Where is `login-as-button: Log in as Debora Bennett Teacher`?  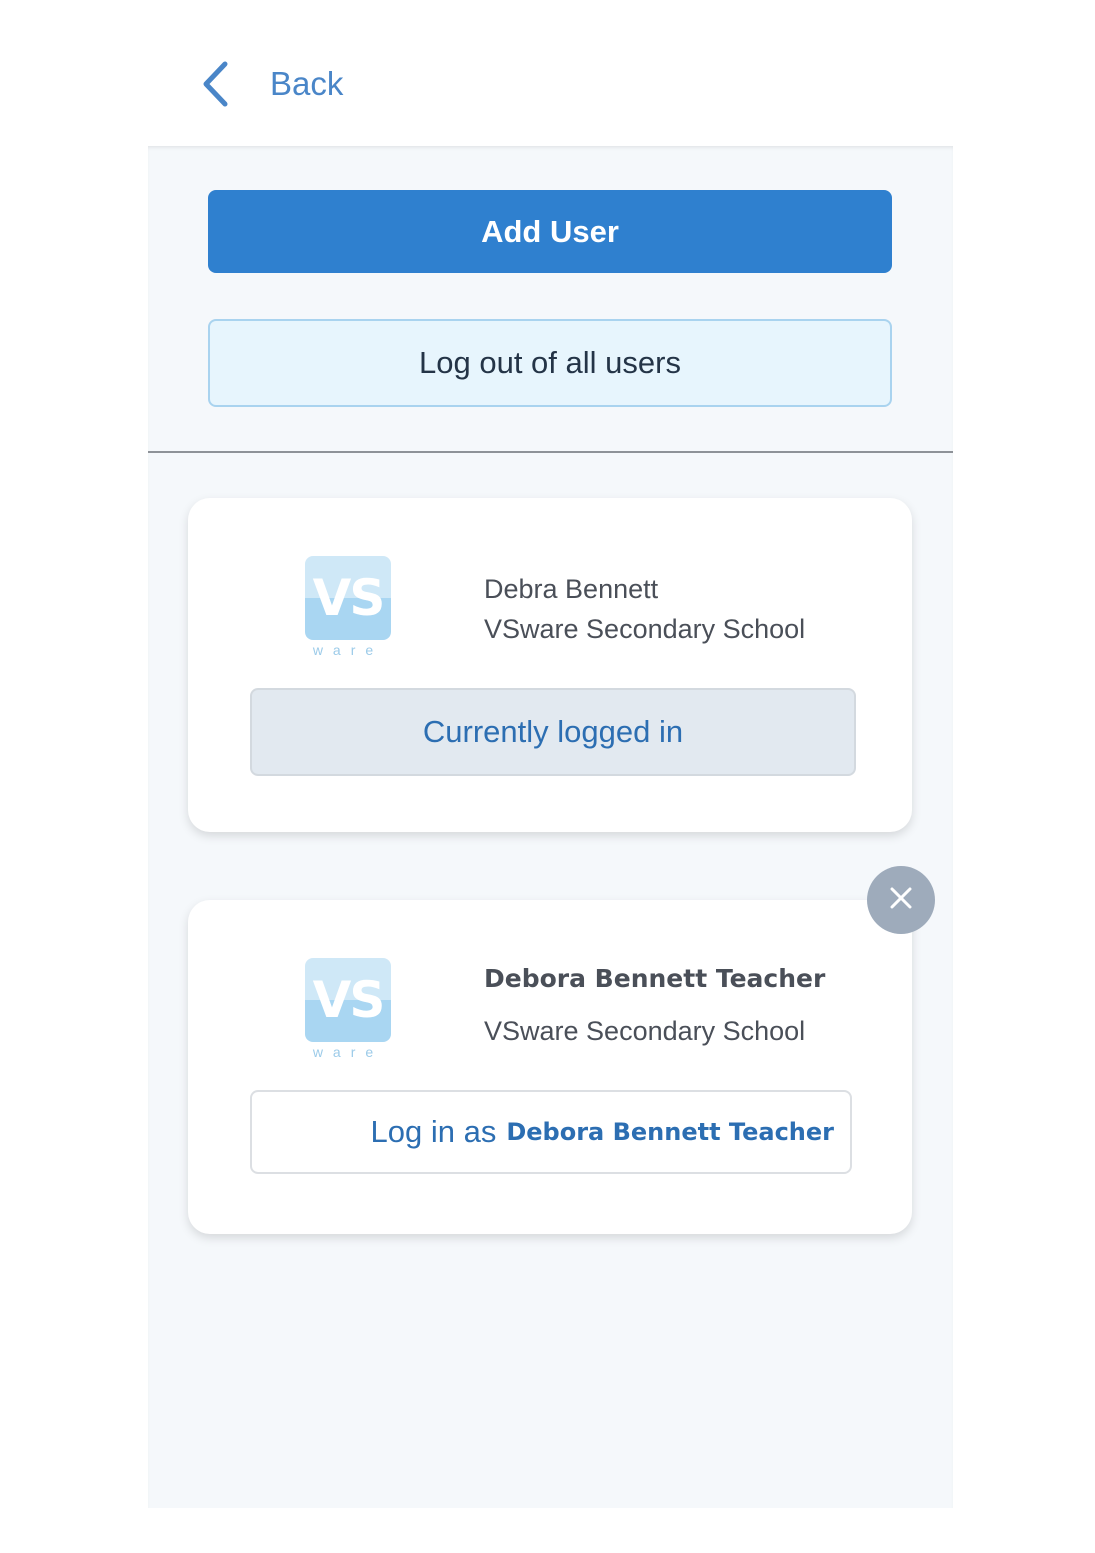
login-as-button: Log in as Debora Bennett Teacher is located at coordinates (551, 1132).